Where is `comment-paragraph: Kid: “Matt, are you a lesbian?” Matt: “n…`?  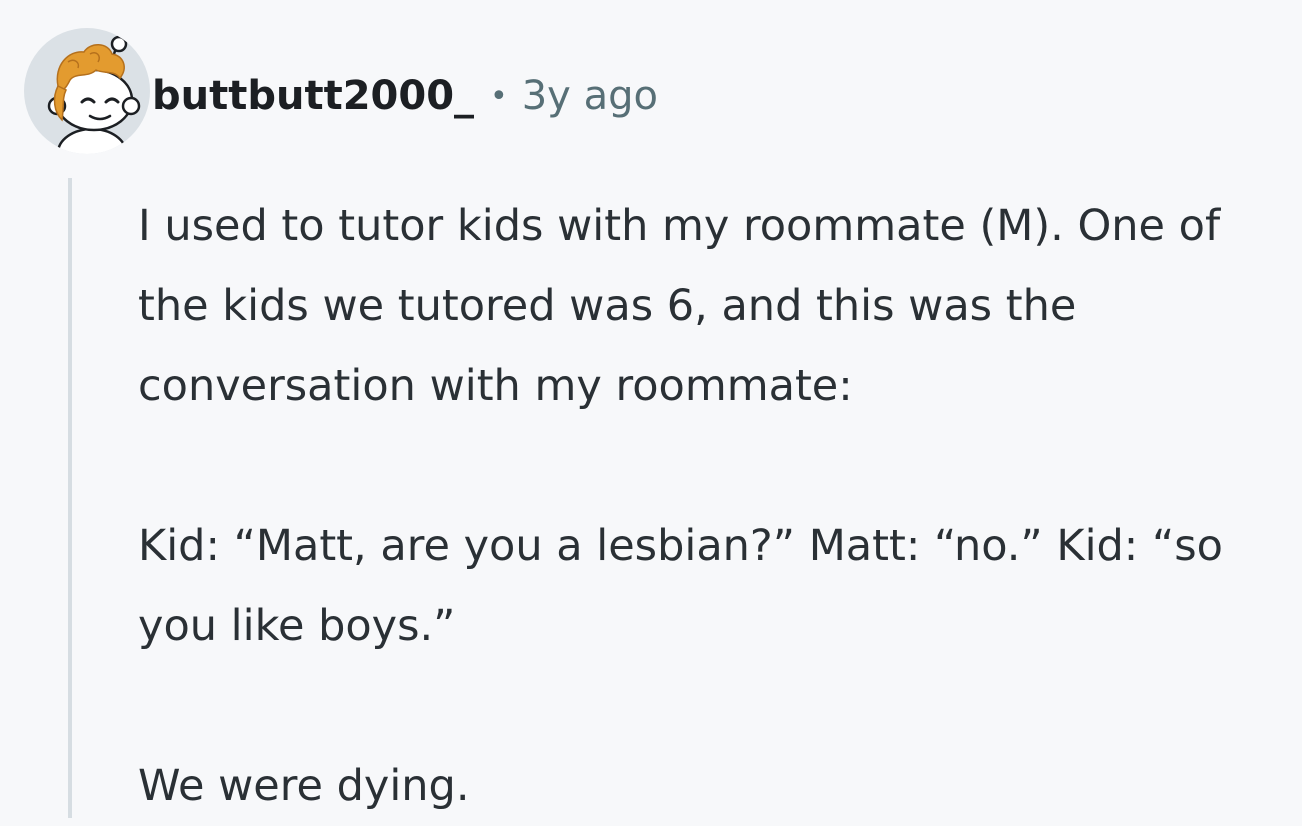 comment-paragraph: Kid: “Matt, are you a lesbian?” Matt: “n… is located at coordinates (680, 586).